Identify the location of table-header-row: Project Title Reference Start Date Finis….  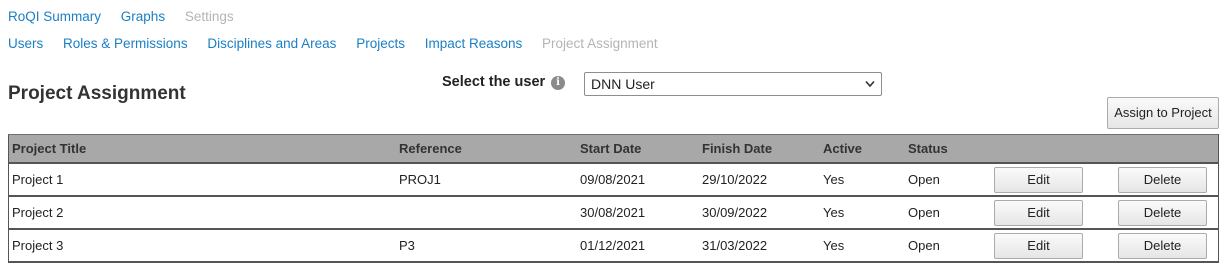
(613, 149).